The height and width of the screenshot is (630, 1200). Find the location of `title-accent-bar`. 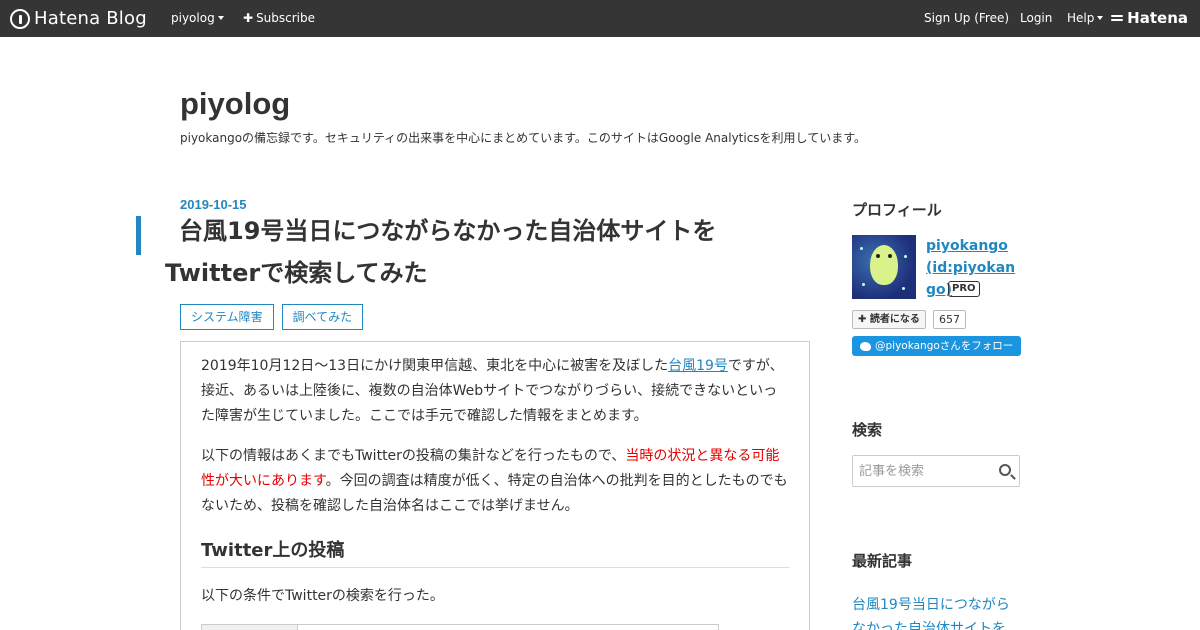

title-accent-bar is located at coordinates (138, 235).